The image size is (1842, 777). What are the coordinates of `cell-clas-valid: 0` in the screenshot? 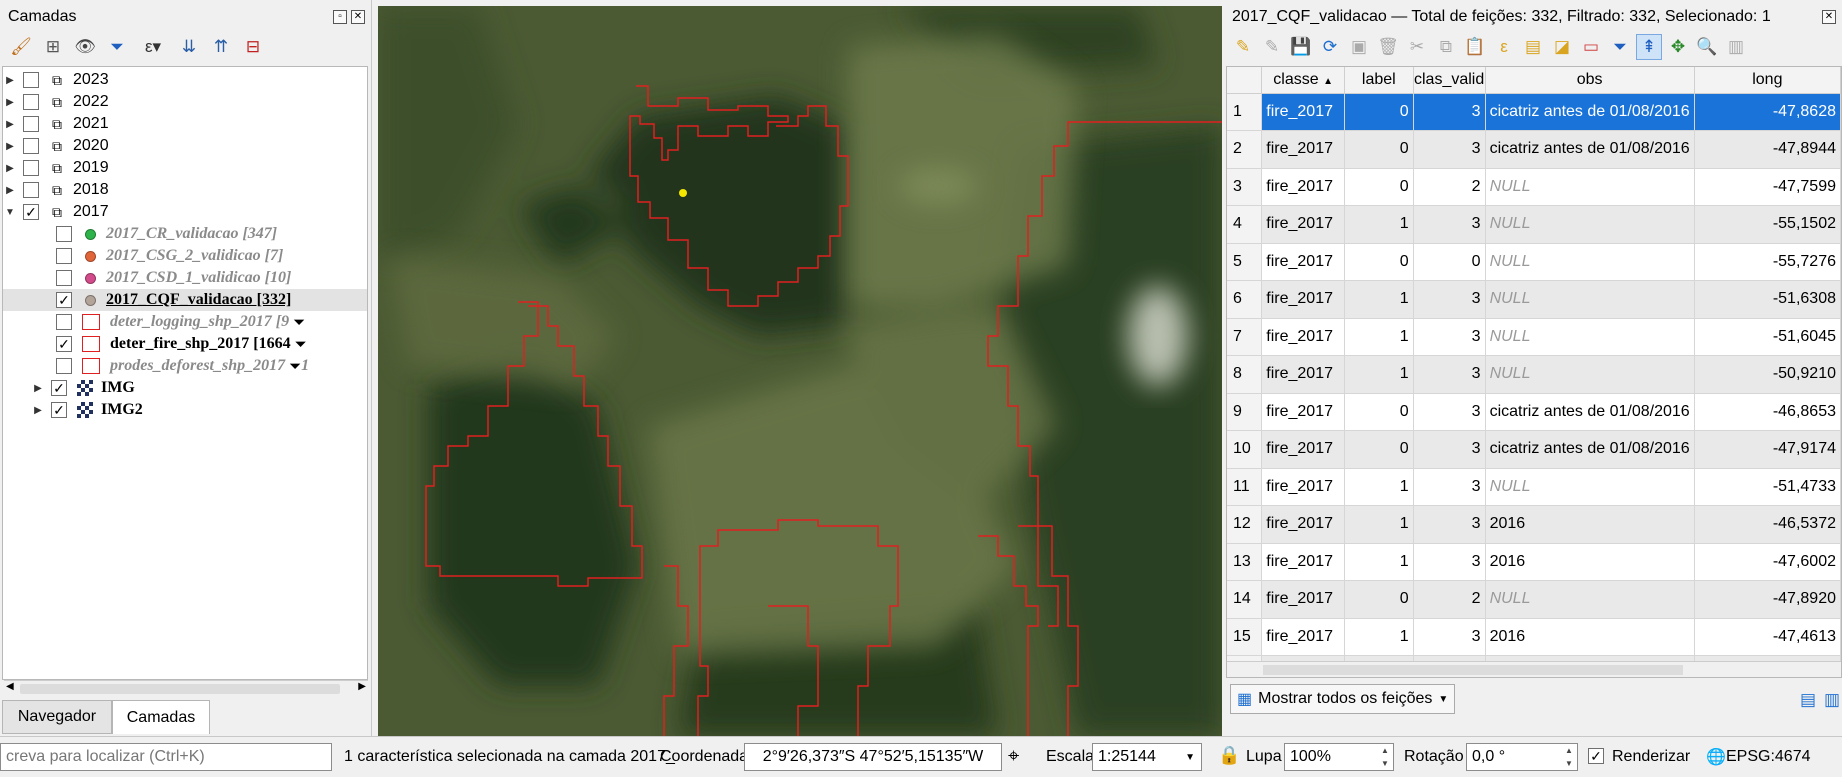 It's located at (1449, 262).